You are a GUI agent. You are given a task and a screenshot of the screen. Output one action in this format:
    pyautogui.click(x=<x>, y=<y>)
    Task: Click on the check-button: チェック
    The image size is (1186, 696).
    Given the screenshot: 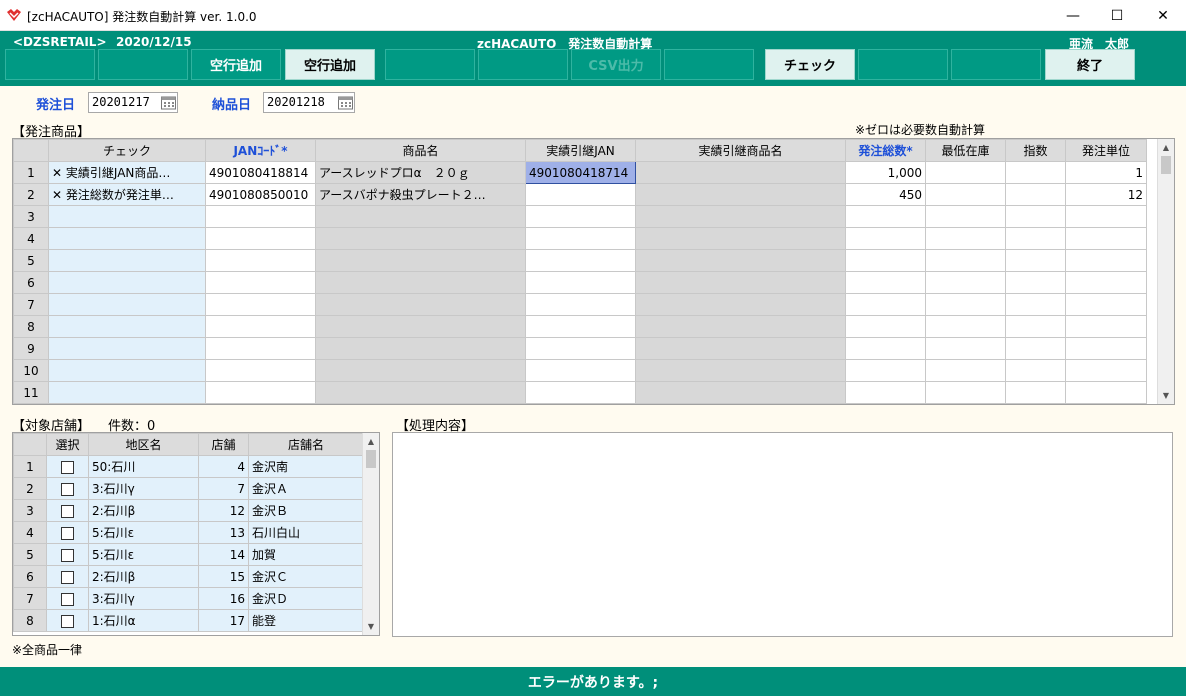 What is the action you would take?
    pyautogui.click(x=810, y=64)
    